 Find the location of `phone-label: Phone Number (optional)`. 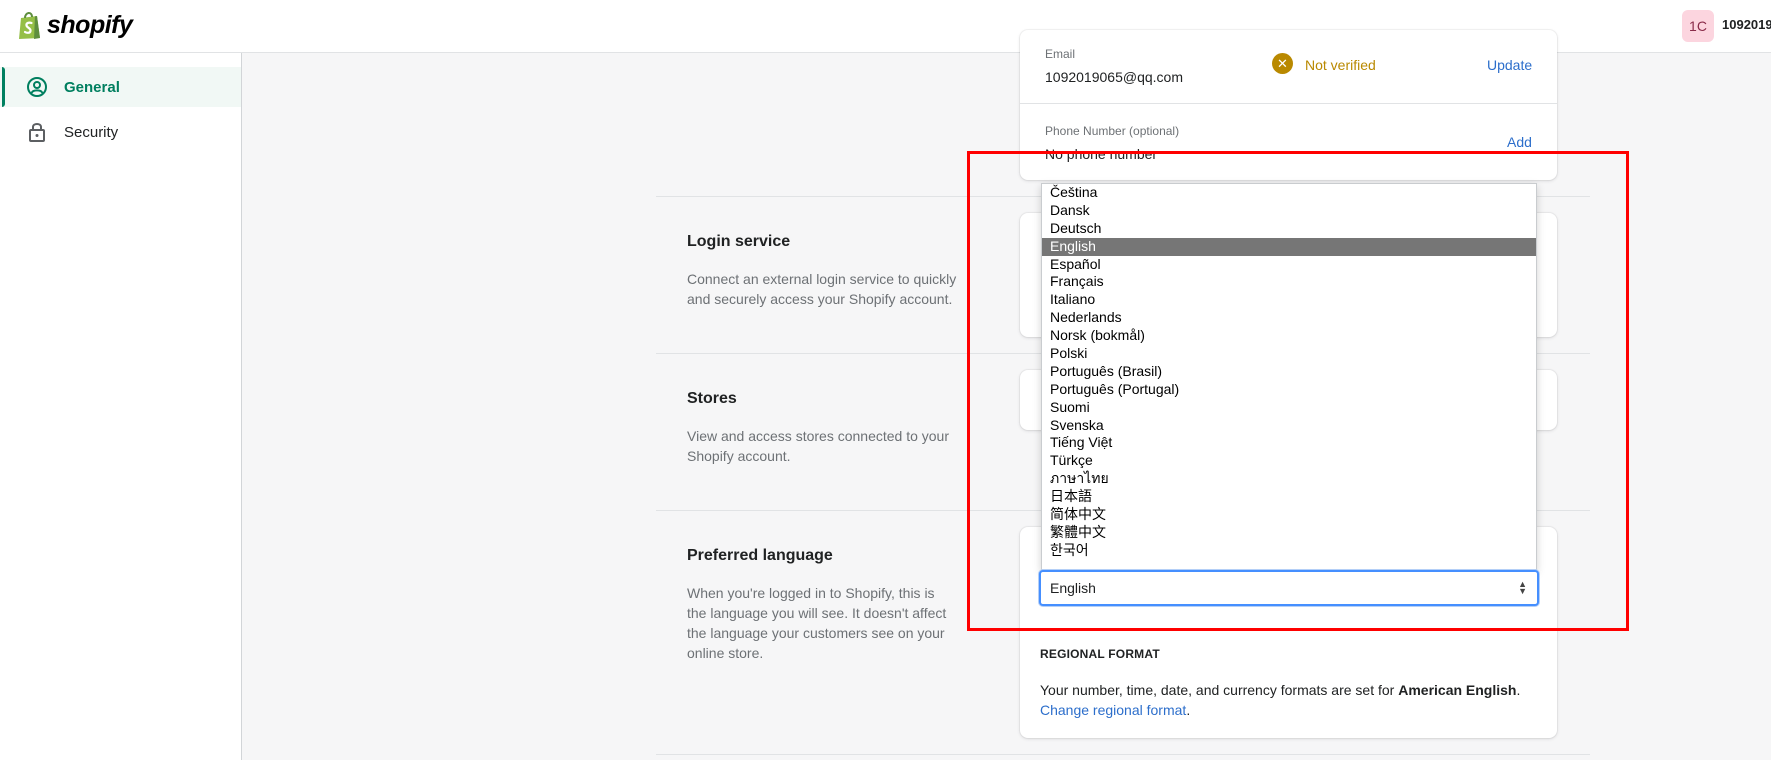

phone-label: Phone Number (optional) is located at coordinates (1112, 131).